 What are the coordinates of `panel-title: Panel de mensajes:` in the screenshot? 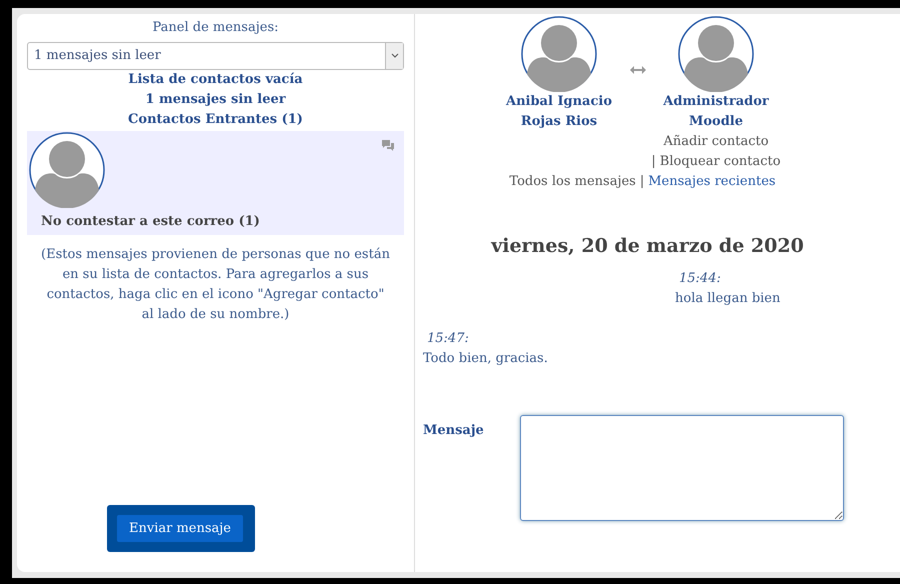 It's located at (215, 28).